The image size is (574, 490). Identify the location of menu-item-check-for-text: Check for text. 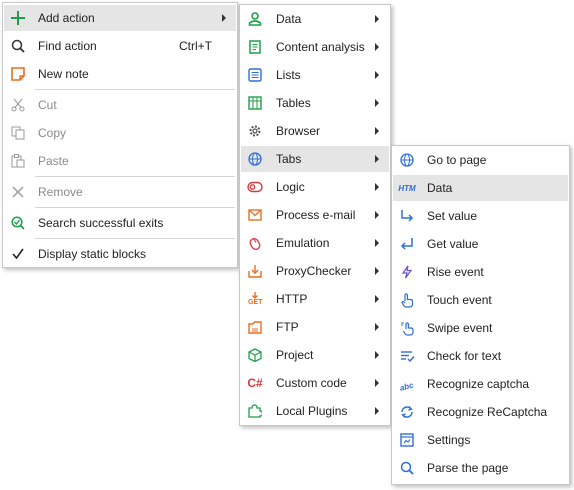
(480, 356).